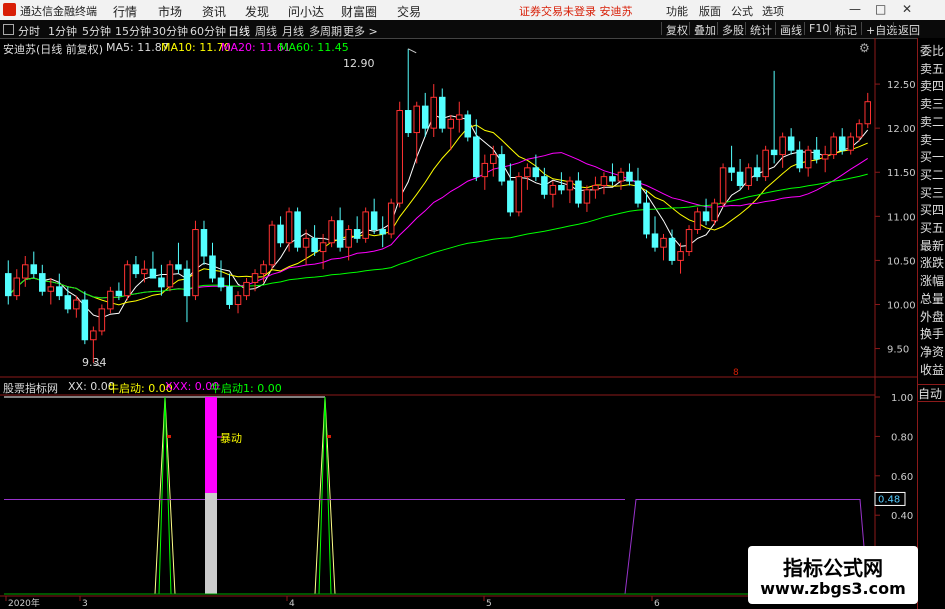  Describe the element at coordinates (833, 568) in the screenshot. I see `watermark-title: 指标公式网` at that location.